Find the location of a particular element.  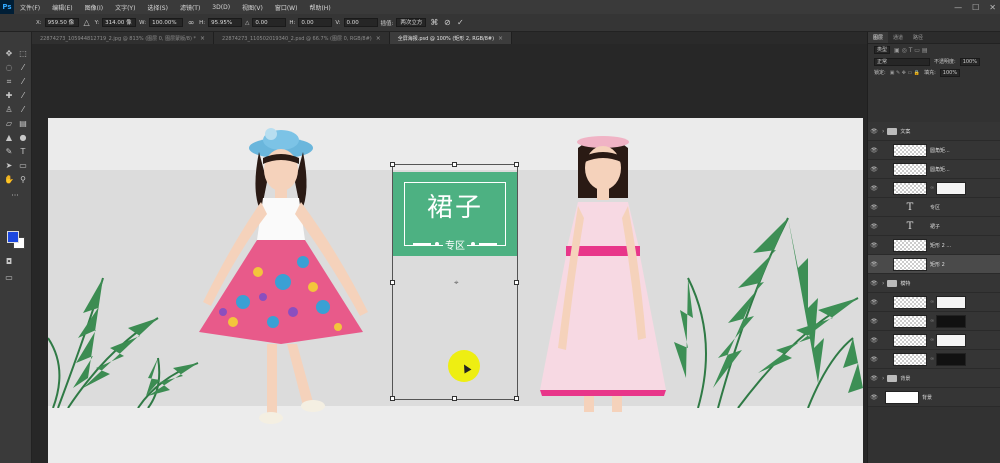

hskew-field: 0.00 is located at coordinates (315, 22).